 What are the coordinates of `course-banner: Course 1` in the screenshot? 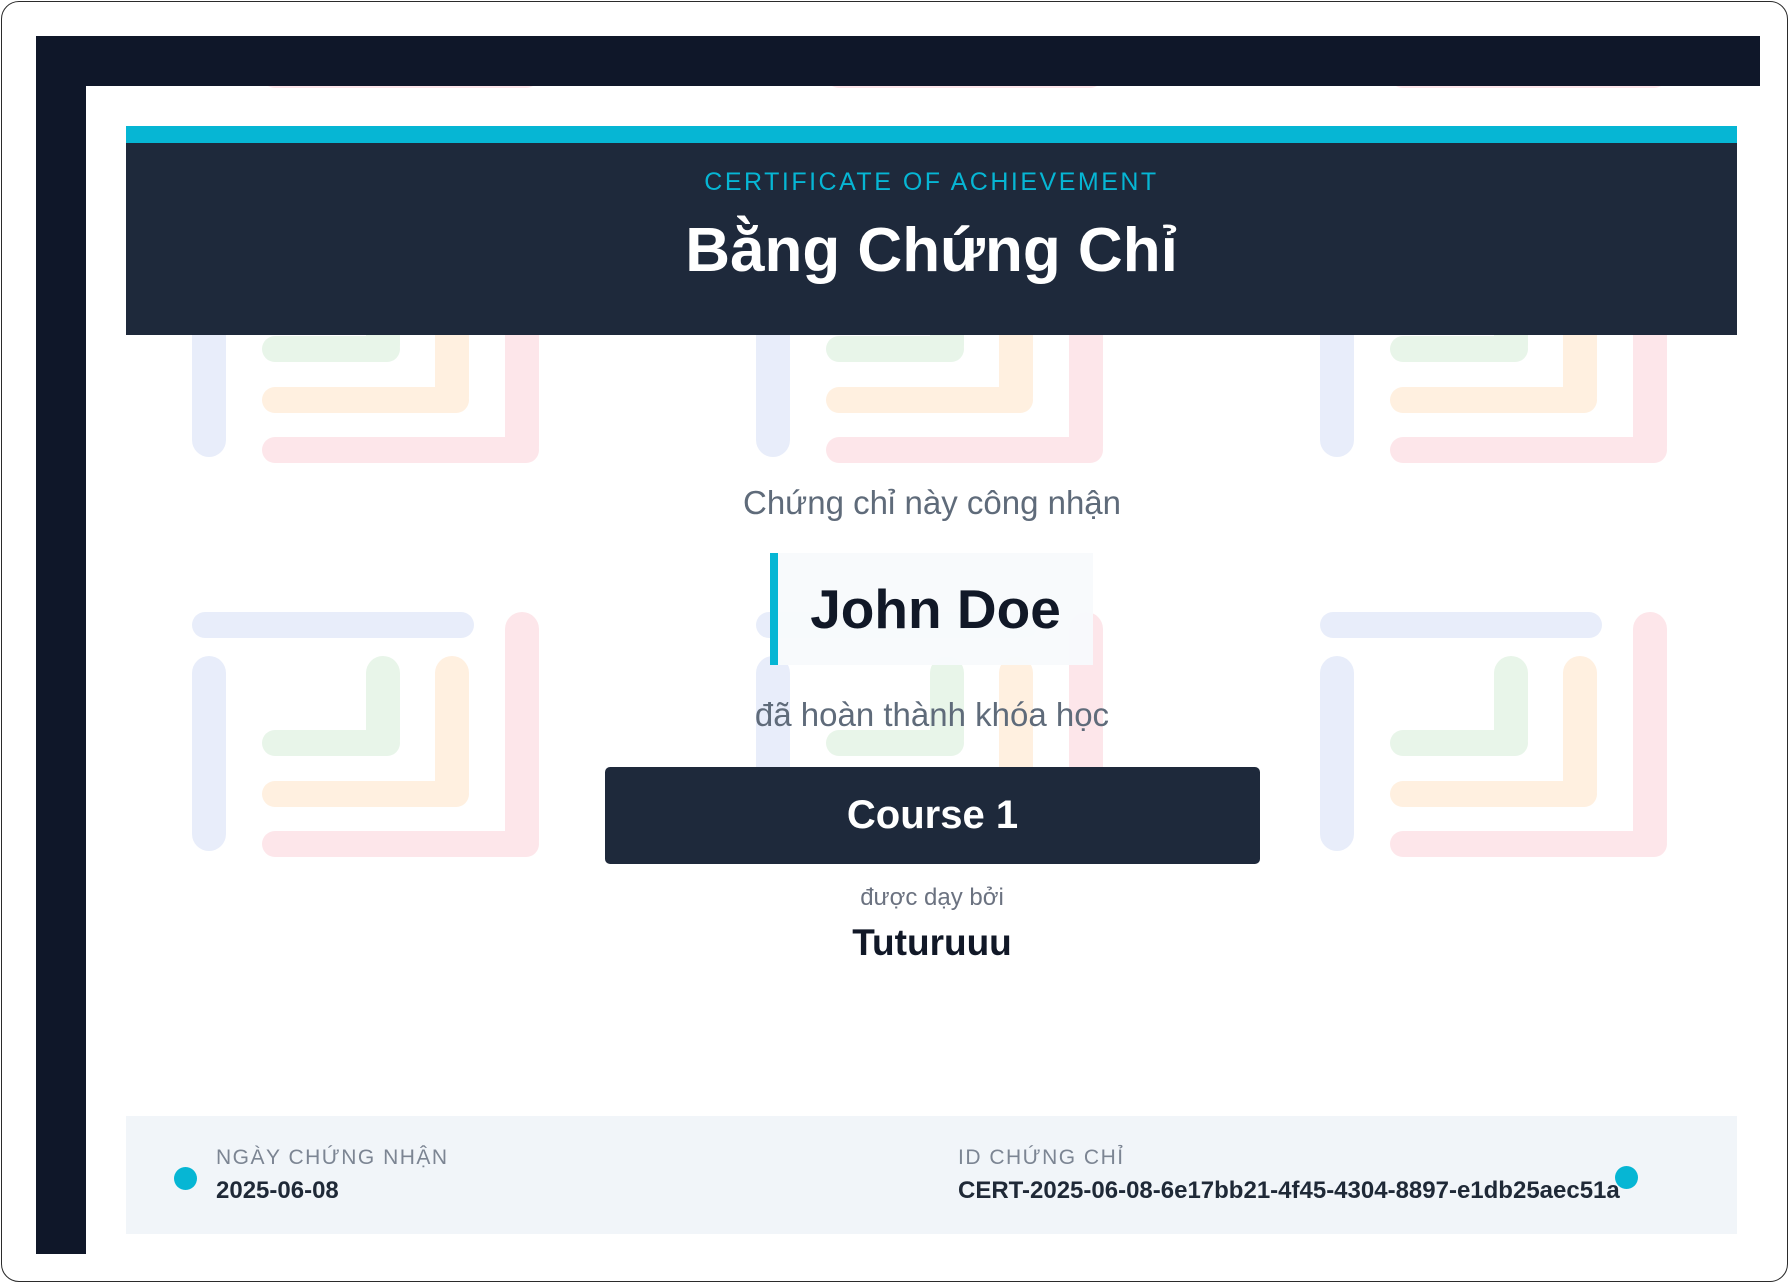 It's located at (932, 815).